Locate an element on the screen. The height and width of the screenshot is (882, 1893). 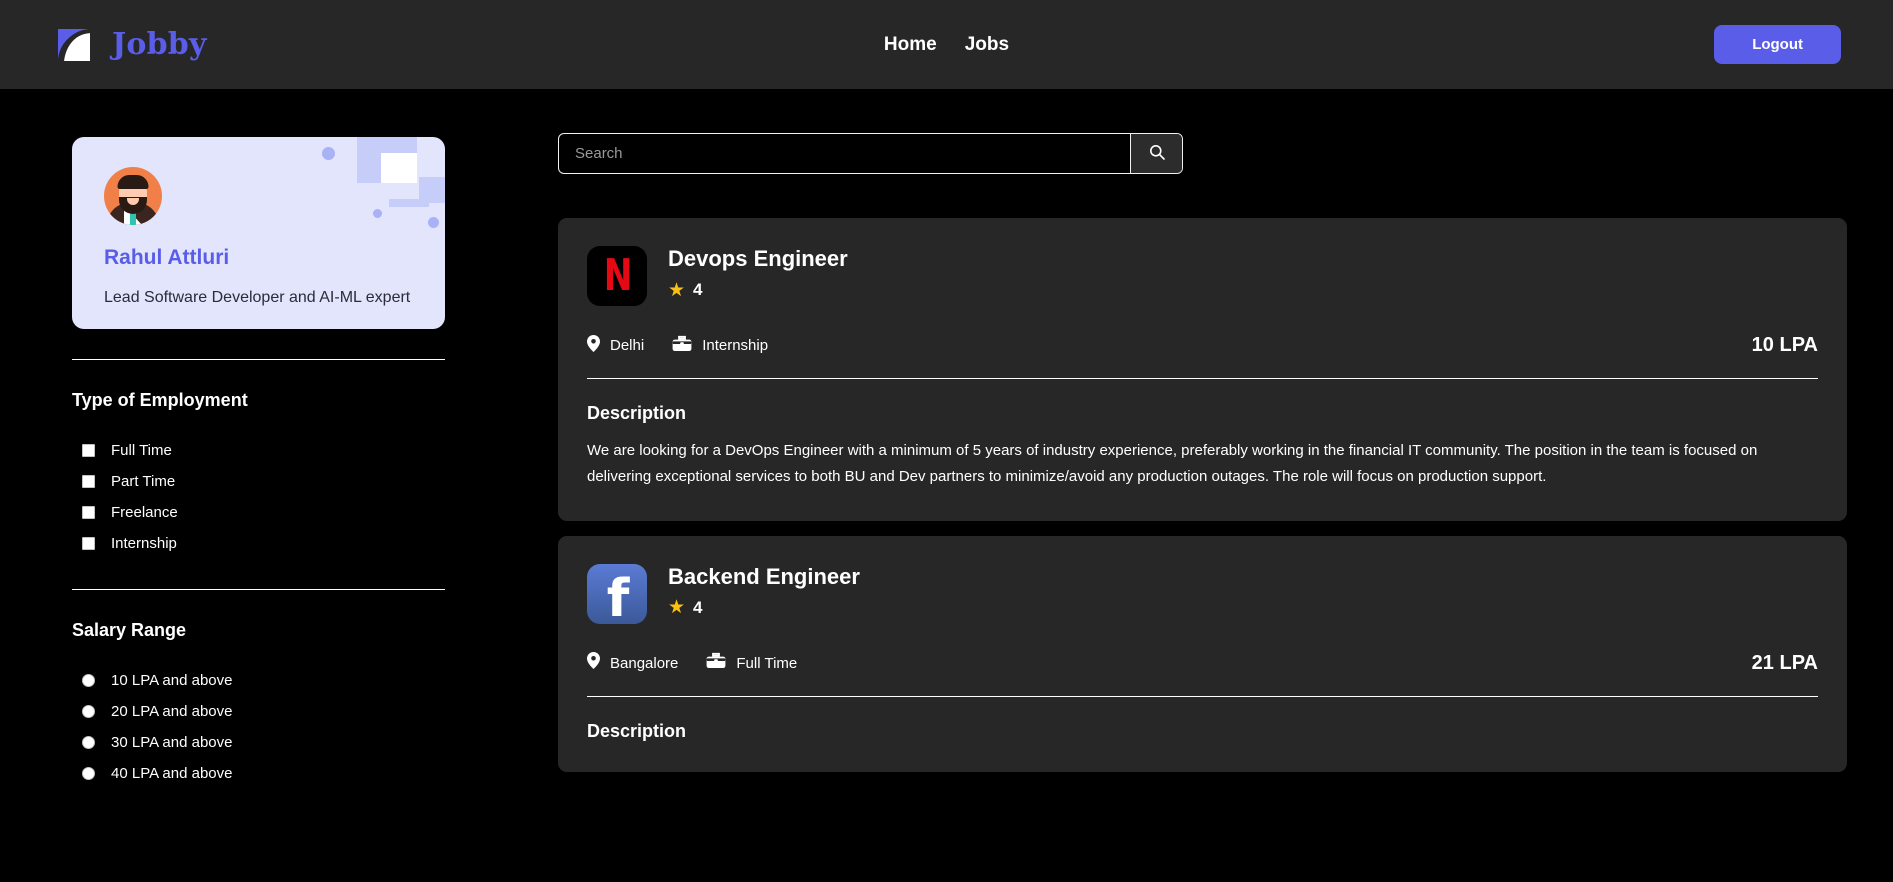
filter-label: Part Time is located at coordinates (143, 481).